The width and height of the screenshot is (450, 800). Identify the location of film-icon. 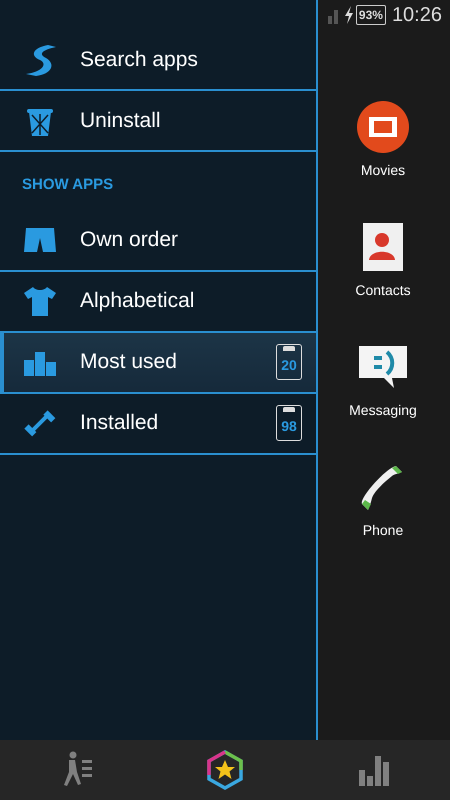
(383, 127).